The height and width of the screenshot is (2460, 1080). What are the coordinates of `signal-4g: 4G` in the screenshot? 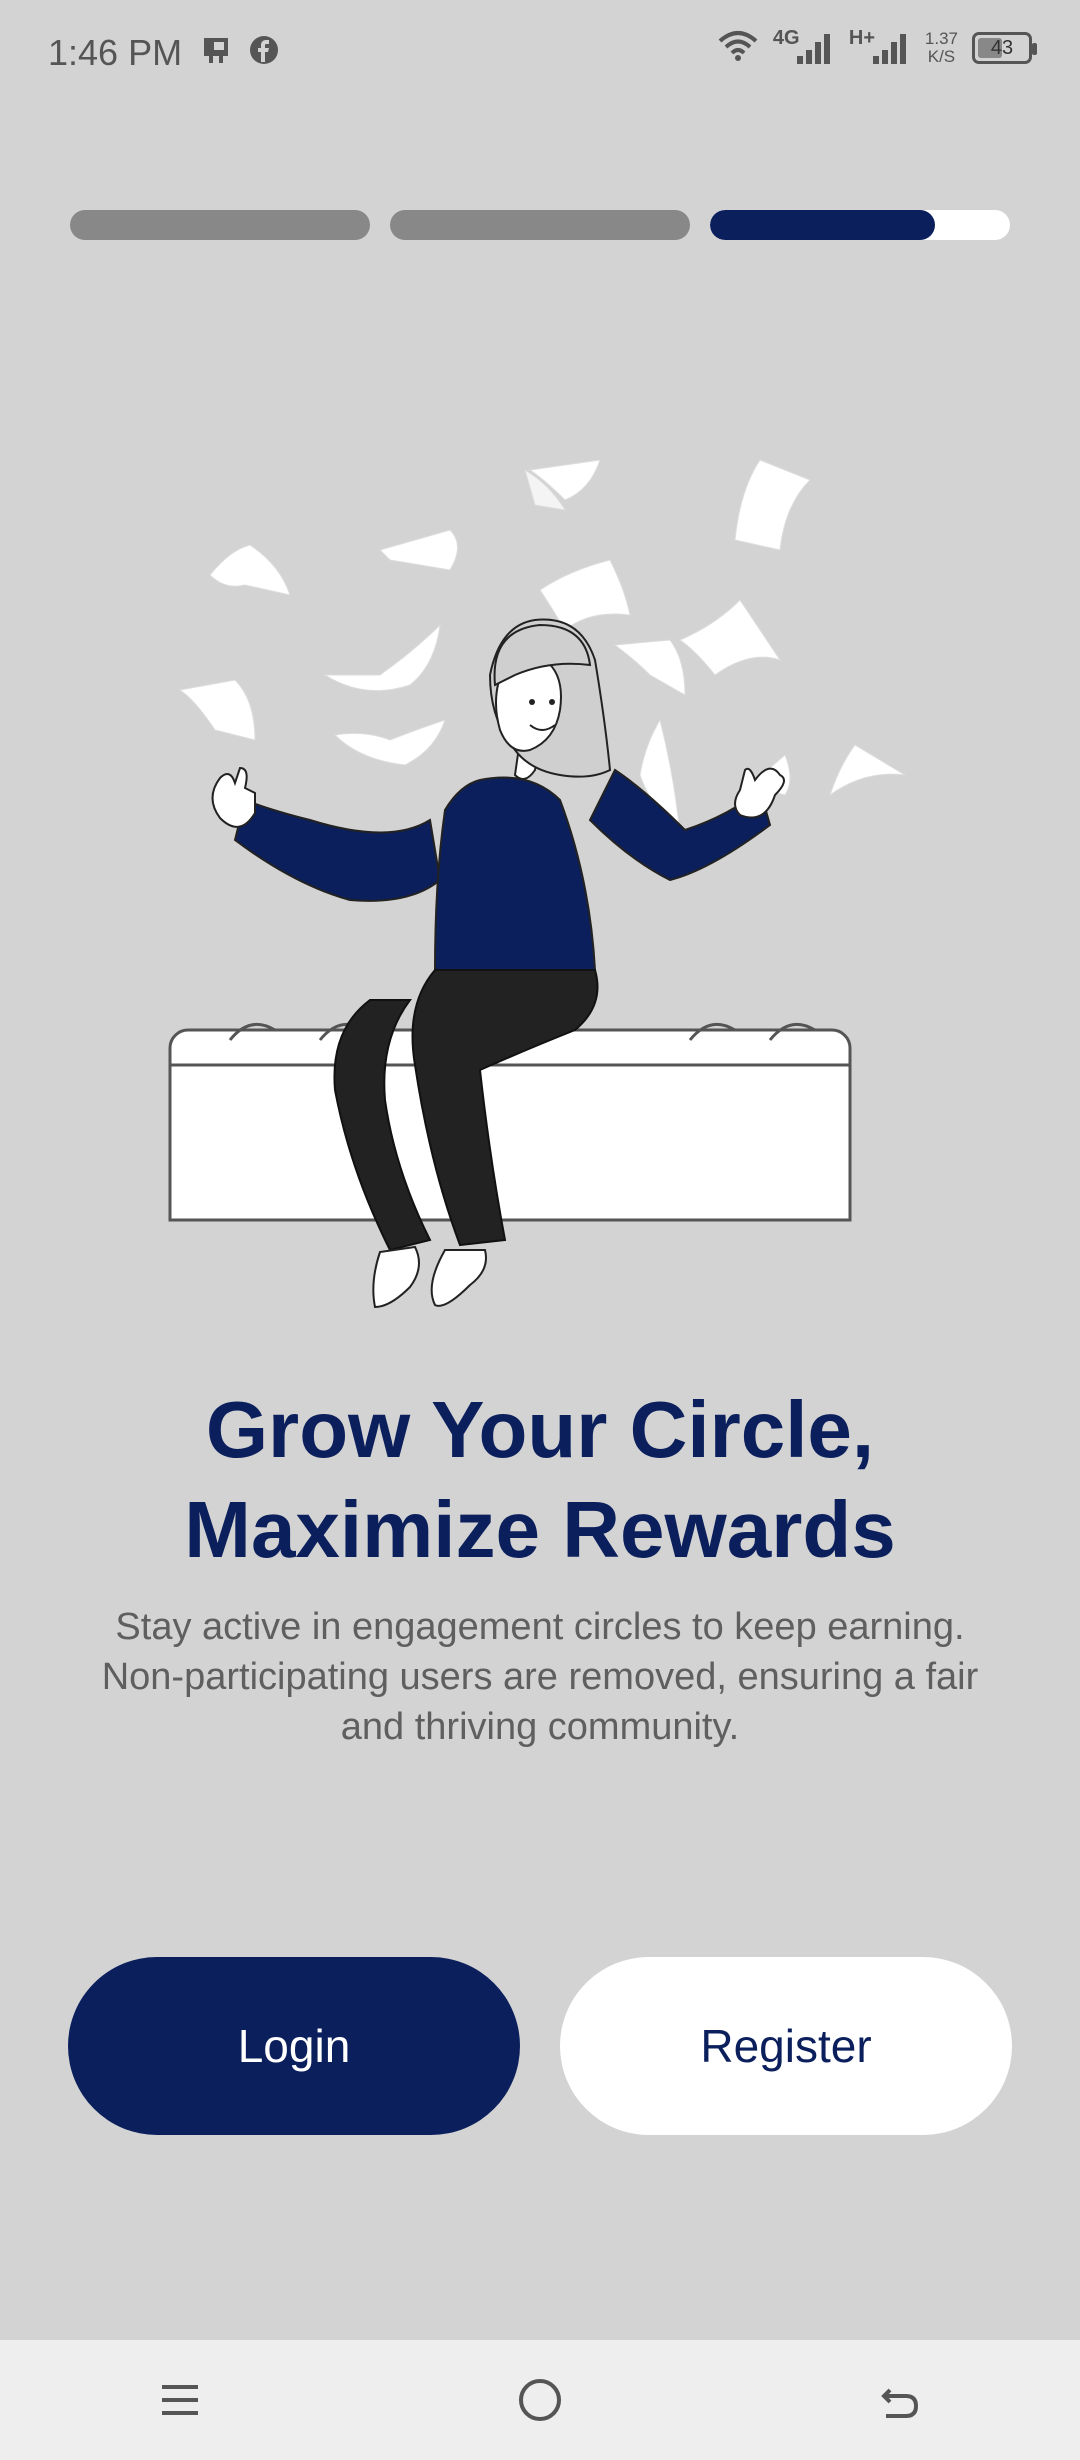 It's located at (804, 48).